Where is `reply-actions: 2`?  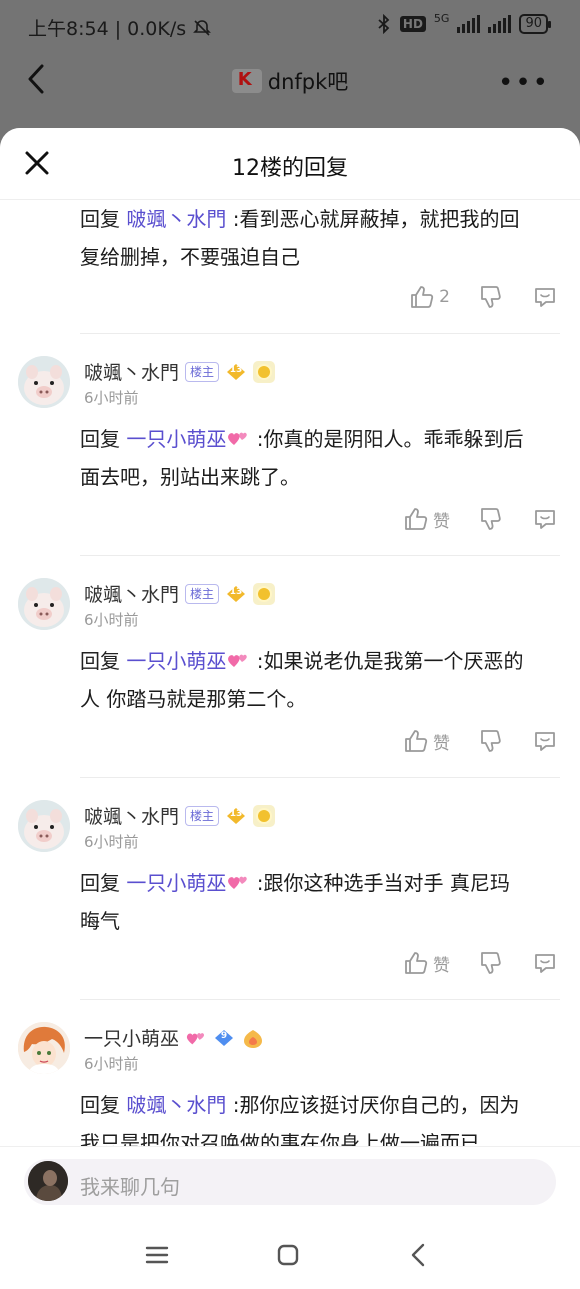 reply-actions: 2 is located at coordinates (469, 297).